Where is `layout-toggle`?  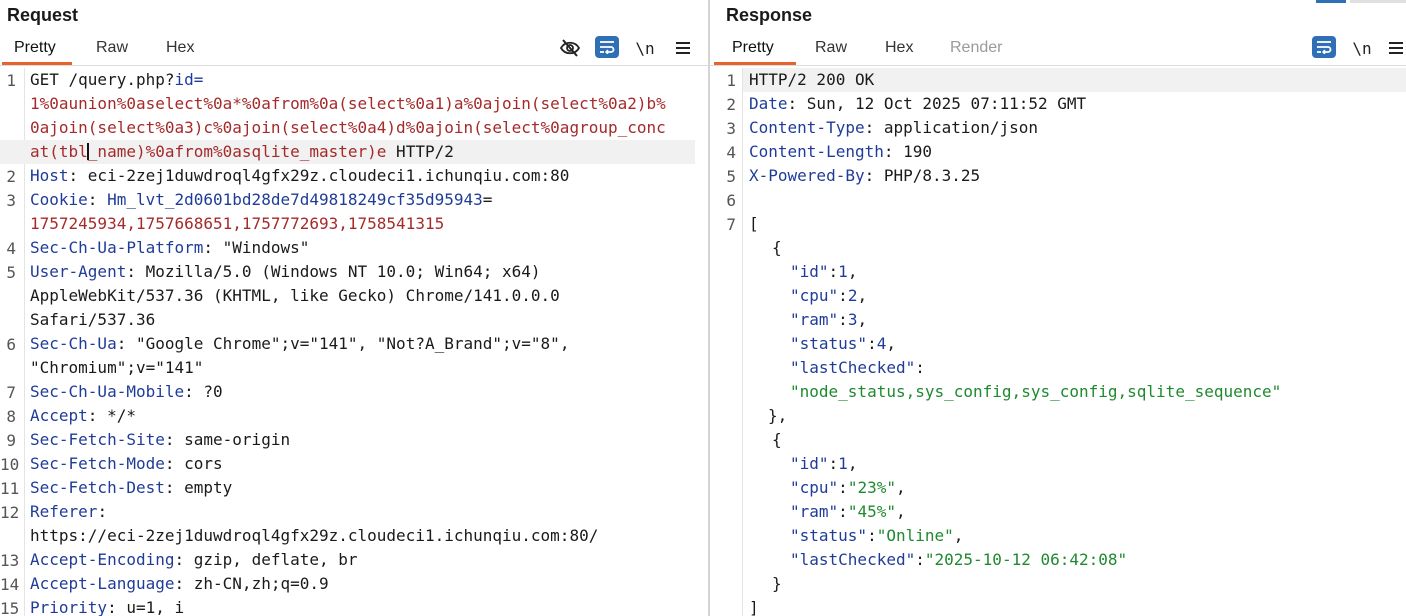
layout-toggle is located at coordinates (1378, 1).